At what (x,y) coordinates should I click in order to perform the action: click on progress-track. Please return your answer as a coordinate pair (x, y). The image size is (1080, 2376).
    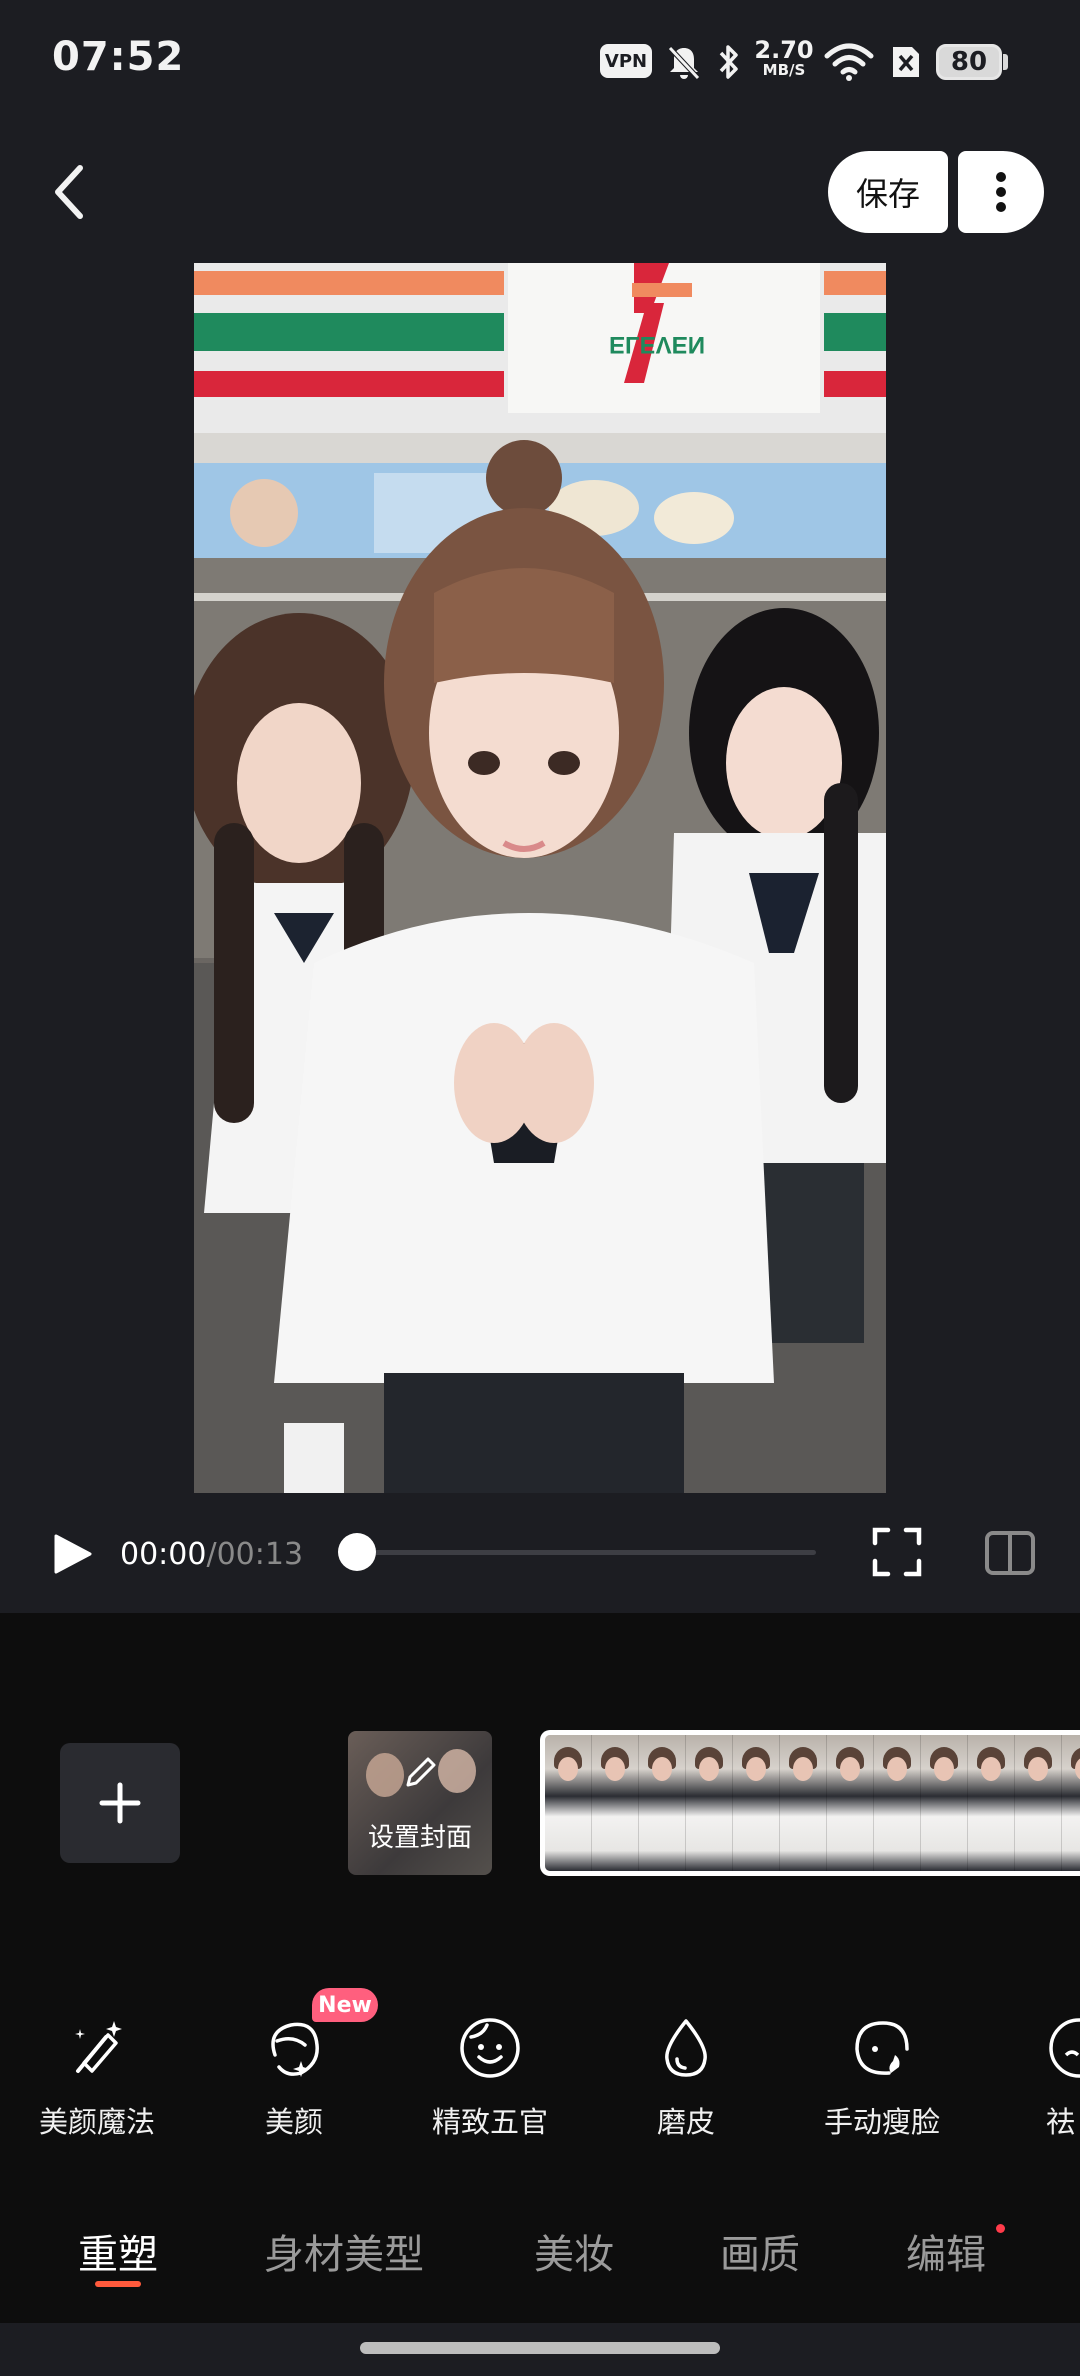
    Looking at the image, I should click on (581, 1552).